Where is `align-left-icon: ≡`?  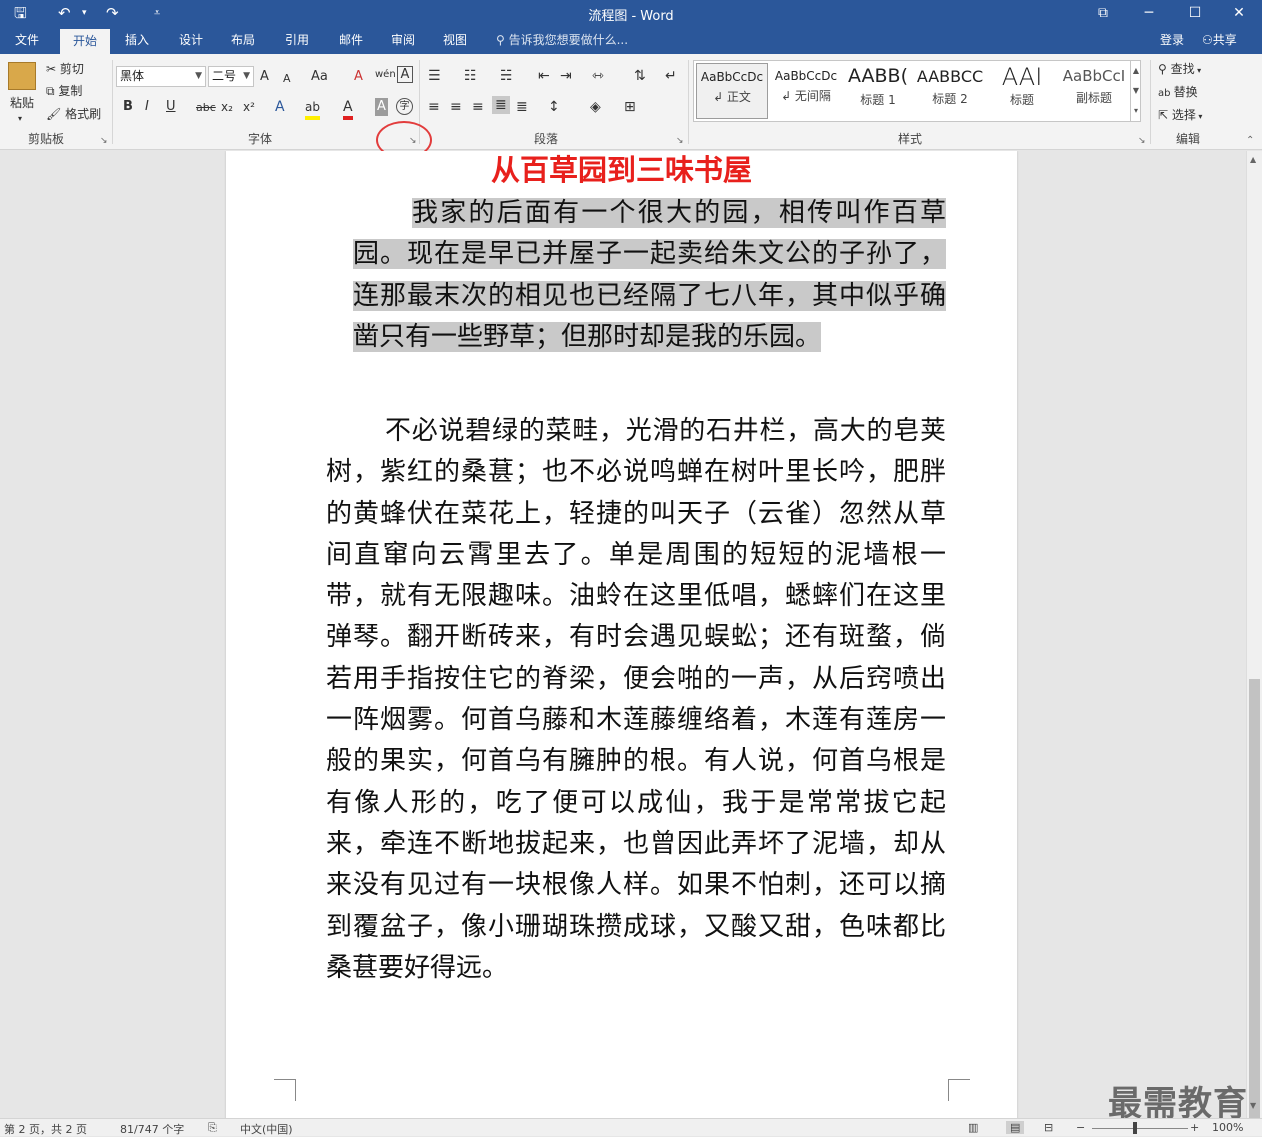 align-left-icon: ≡ is located at coordinates (434, 107).